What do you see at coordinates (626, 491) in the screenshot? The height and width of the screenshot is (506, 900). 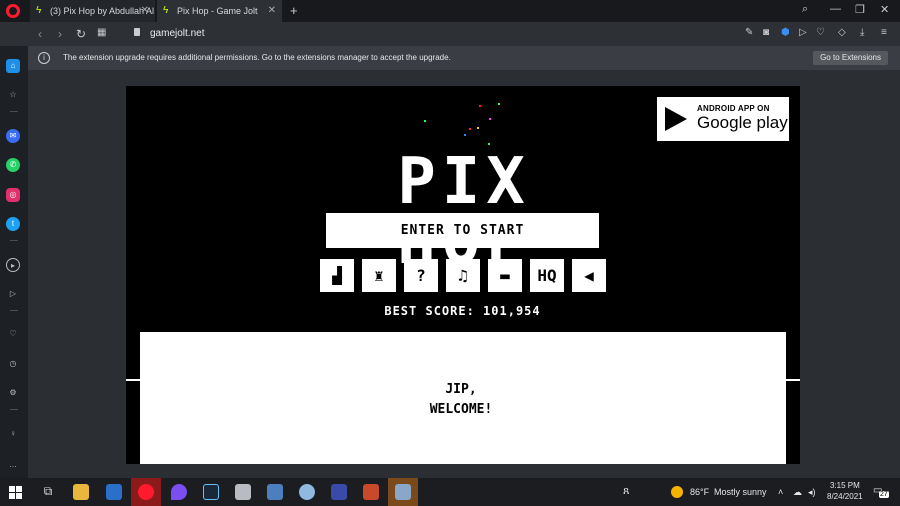 I see `people-icon: ጸ` at bounding box center [626, 491].